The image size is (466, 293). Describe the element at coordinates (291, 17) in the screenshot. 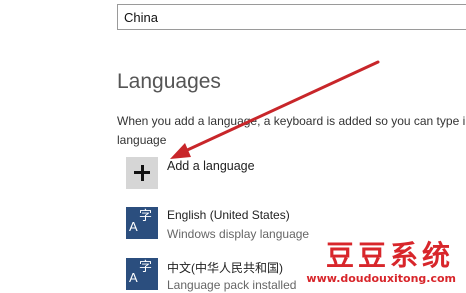

I see `country-region-select: China` at that location.